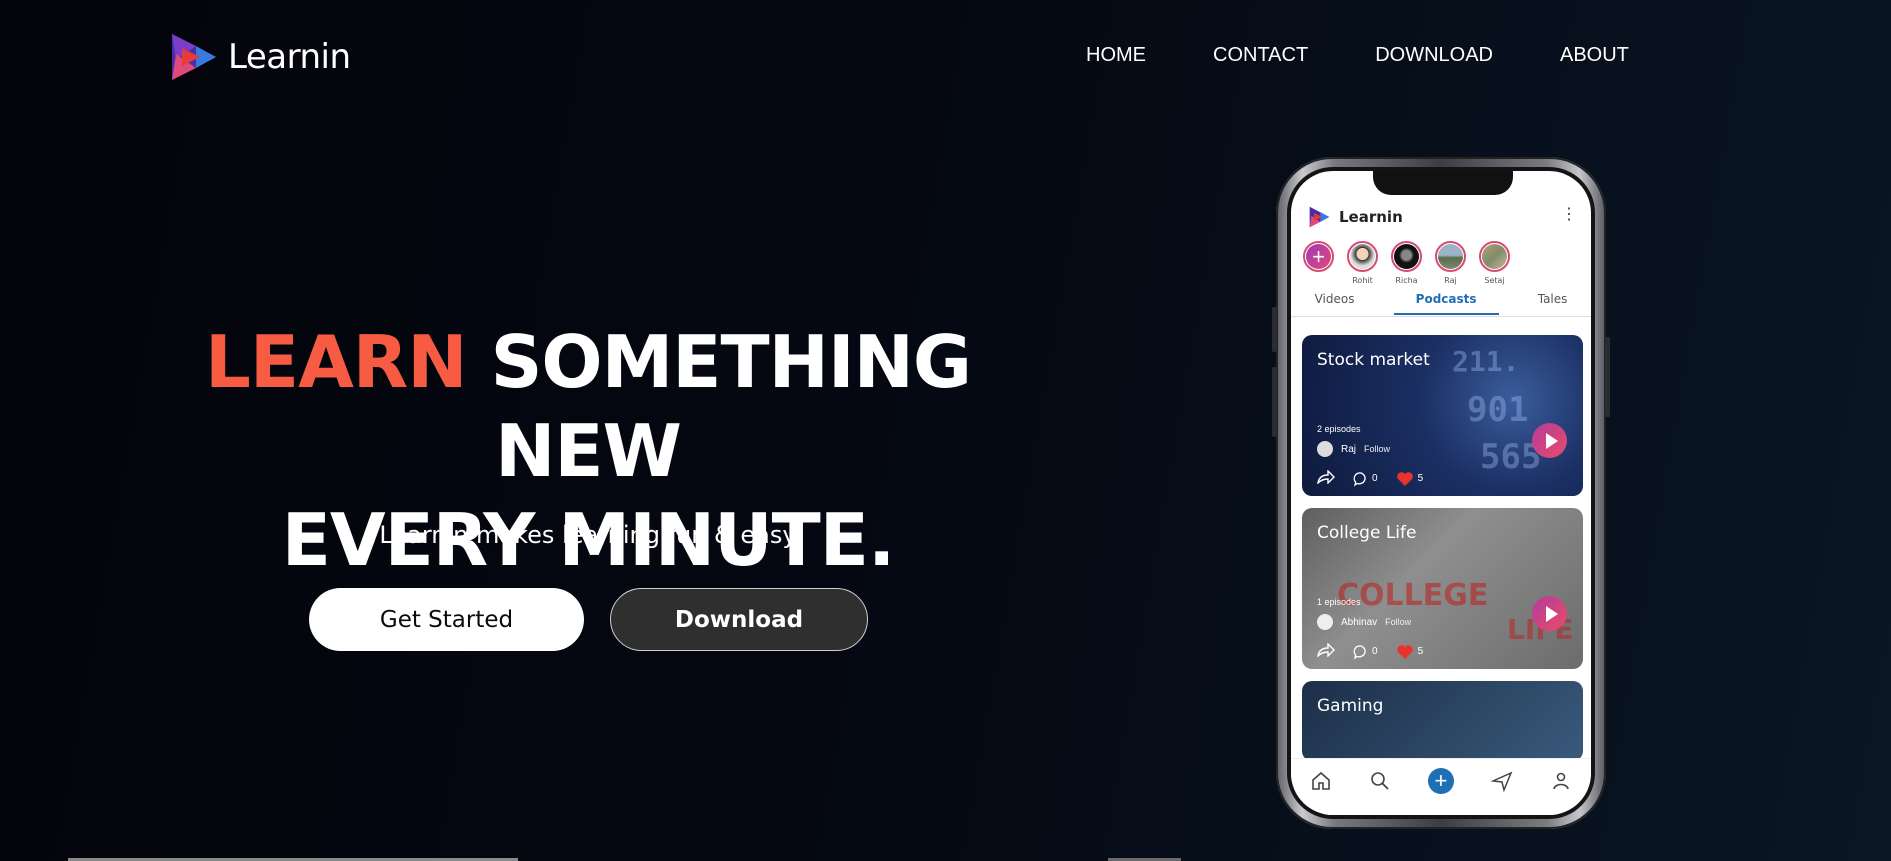 The height and width of the screenshot is (861, 1891). Describe the element at coordinates (1486, 361) in the screenshot. I see `background-decoration: 211.` at that location.